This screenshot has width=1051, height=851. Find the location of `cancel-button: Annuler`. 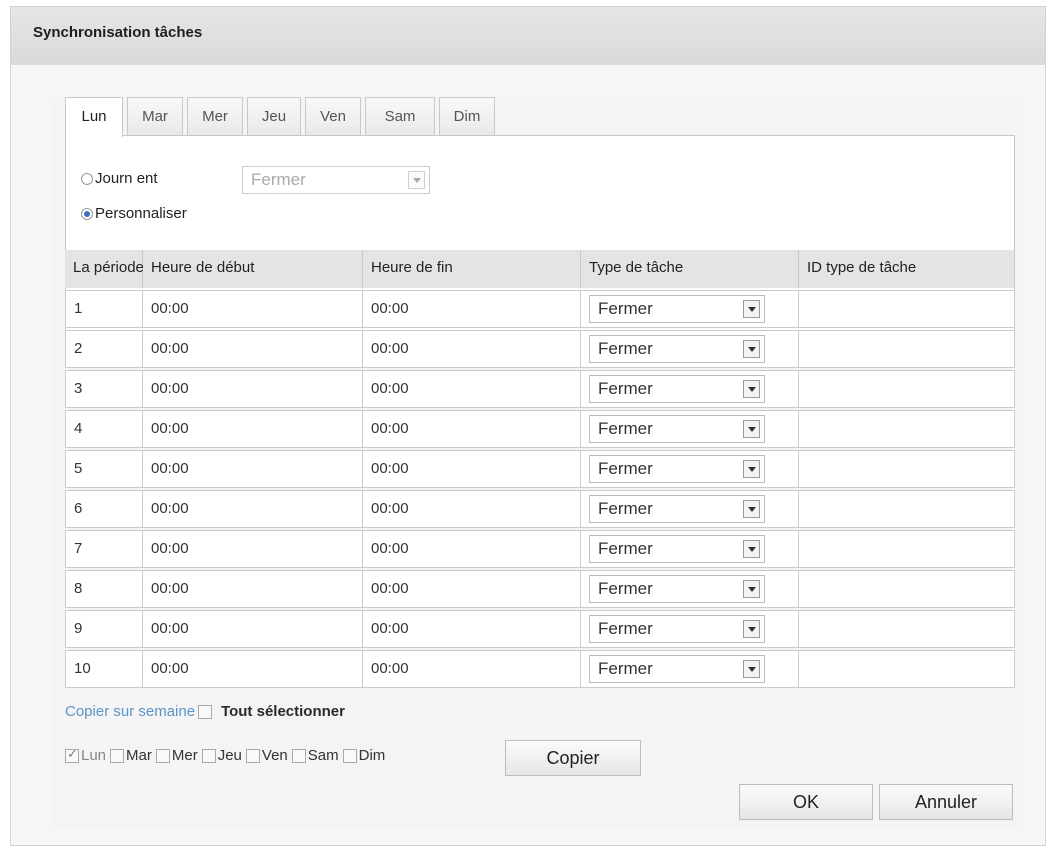

cancel-button: Annuler is located at coordinates (946, 802).